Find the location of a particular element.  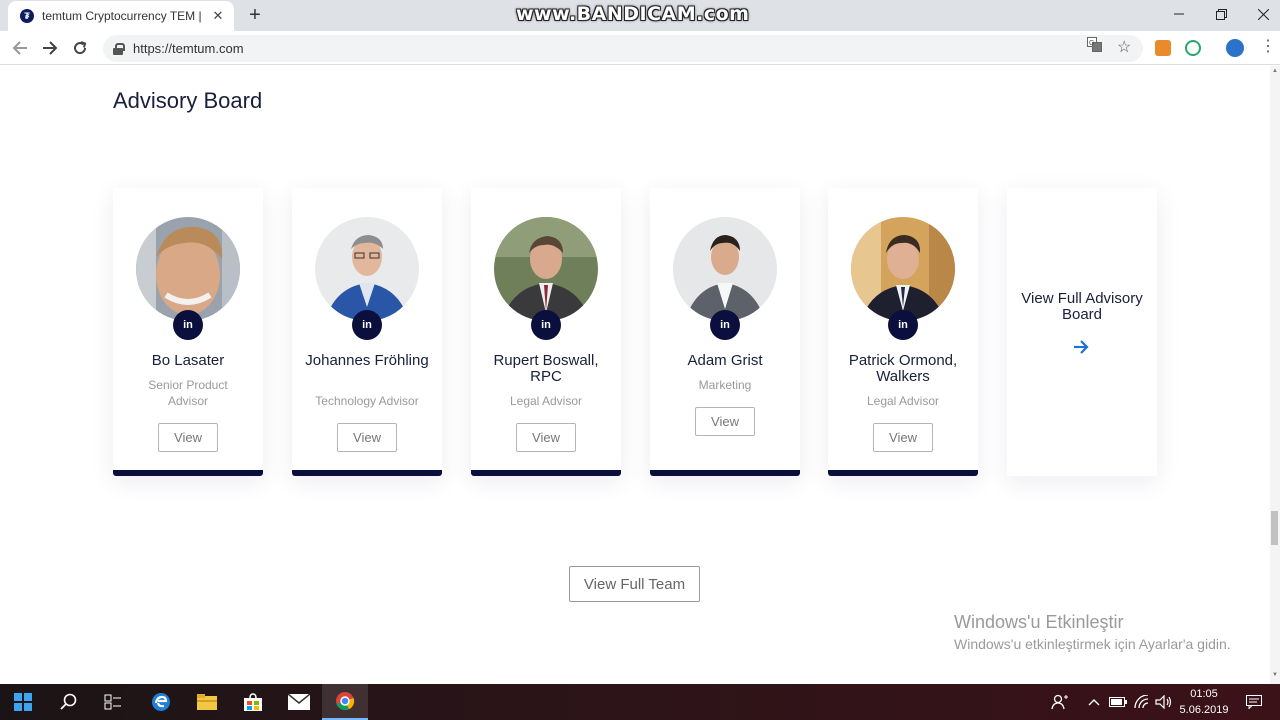

edge-browser-icon is located at coordinates (161, 702).